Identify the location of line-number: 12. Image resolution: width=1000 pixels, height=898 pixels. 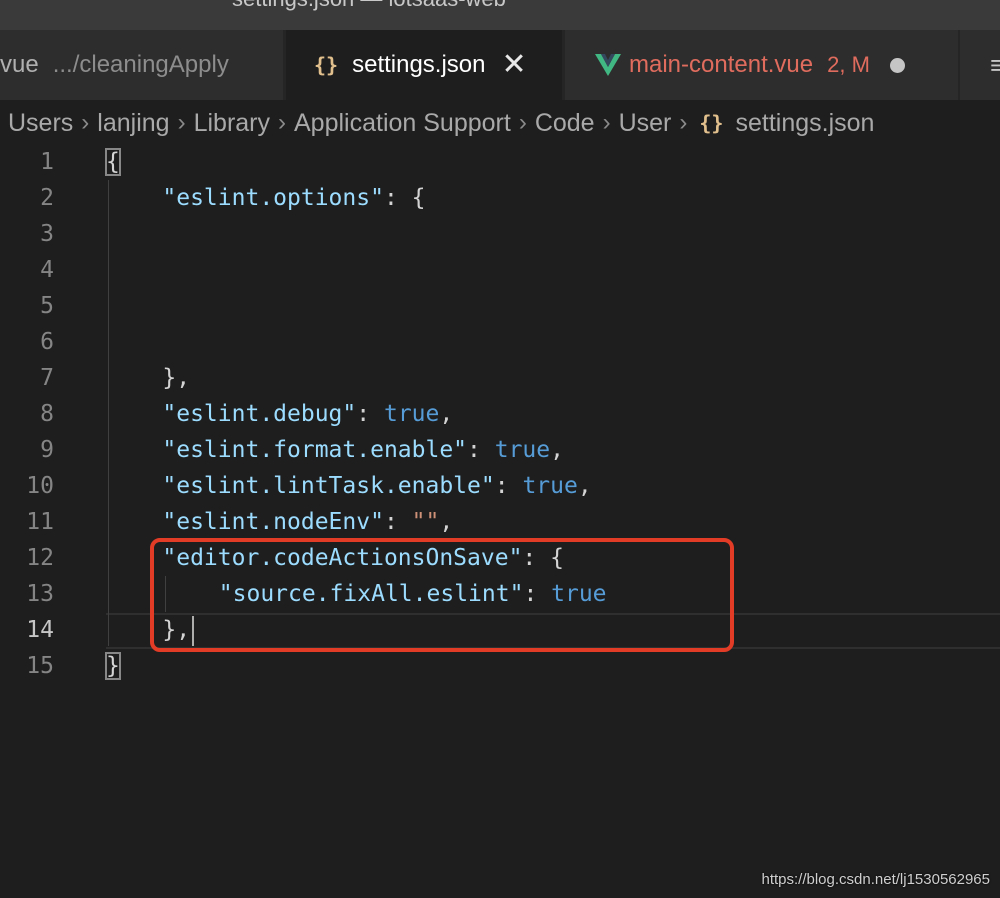
(40, 558).